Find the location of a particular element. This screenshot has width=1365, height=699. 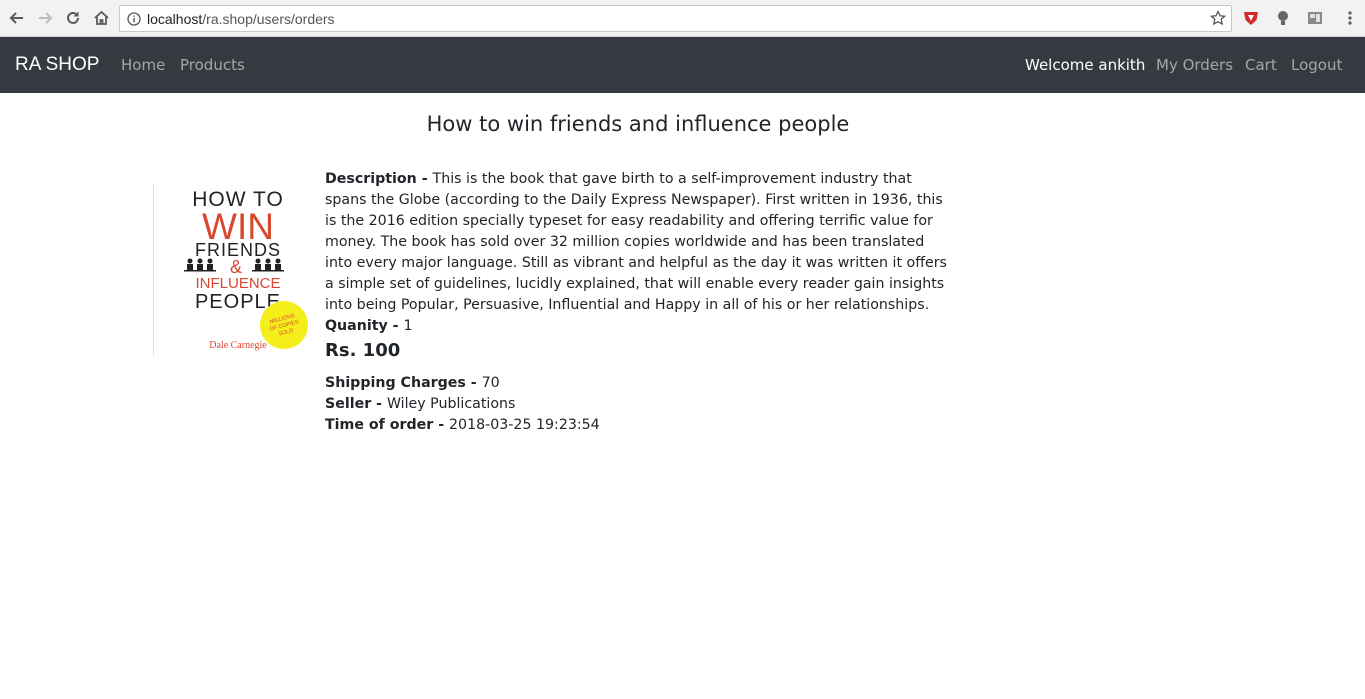

cover-line-5: INFLUENCE is located at coordinates (237, 283).